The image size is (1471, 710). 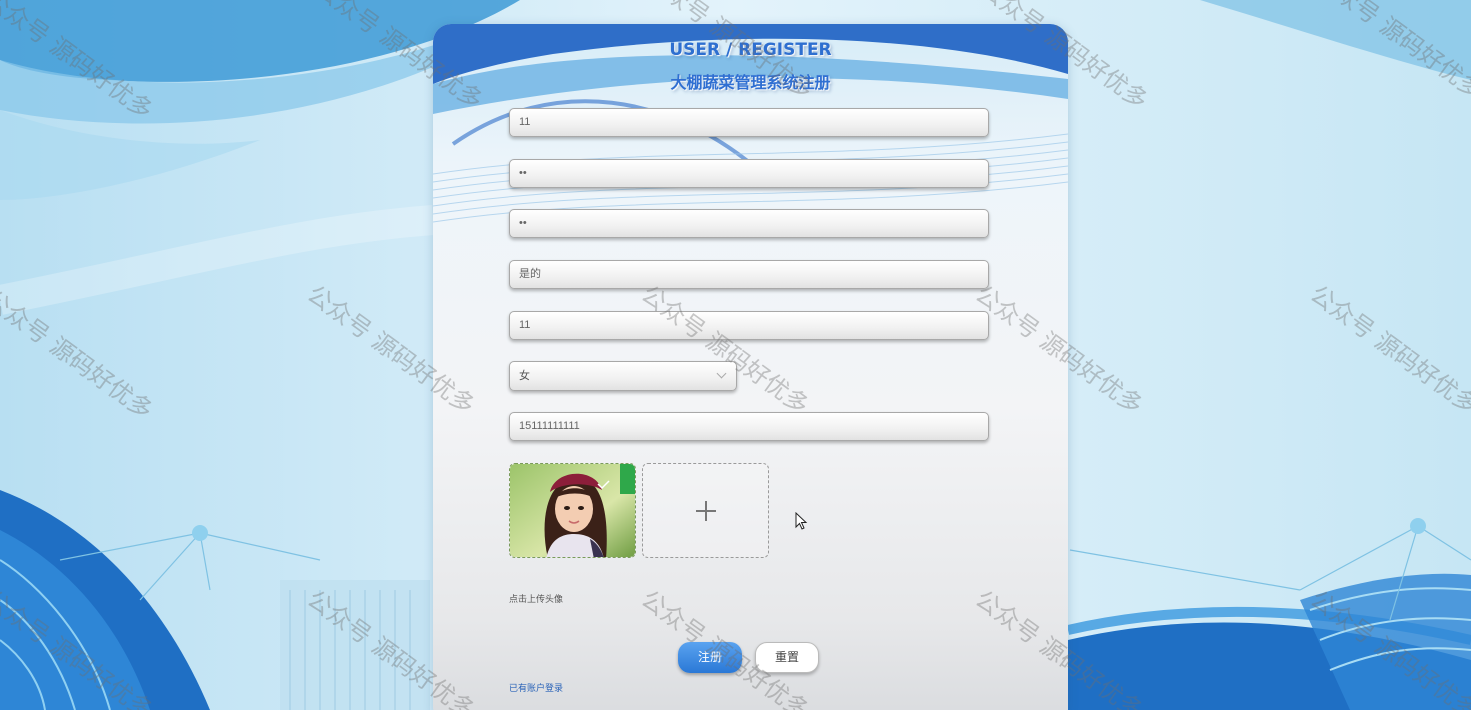 What do you see at coordinates (750, 82) in the screenshot?
I see `register-title-cn: 大棚蔬菜管理系统注册` at bounding box center [750, 82].